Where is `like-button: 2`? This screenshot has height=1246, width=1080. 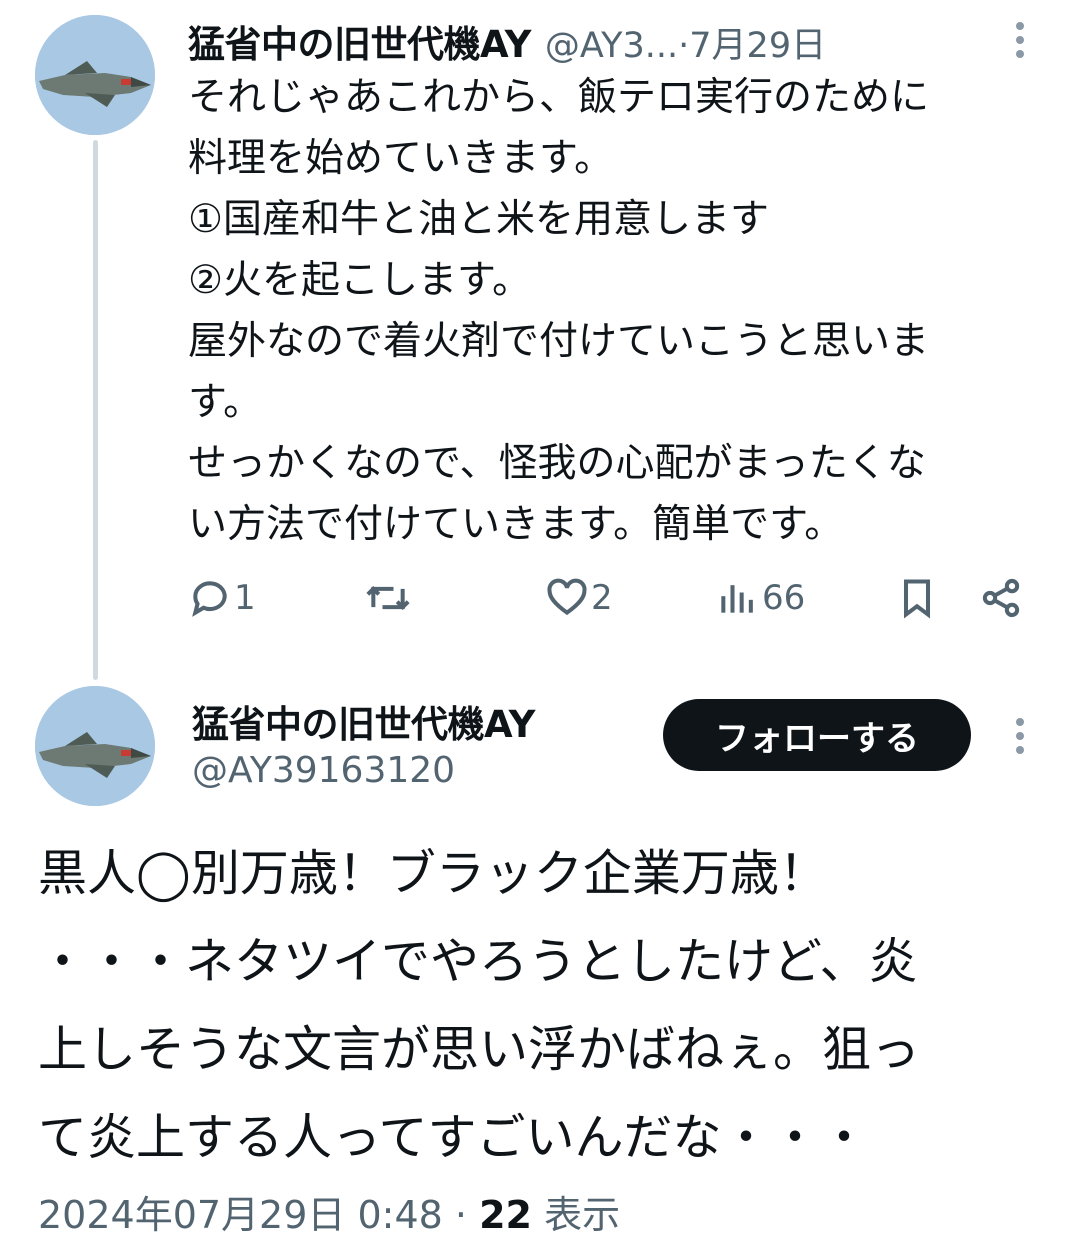 like-button: 2 is located at coordinates (579, 598).